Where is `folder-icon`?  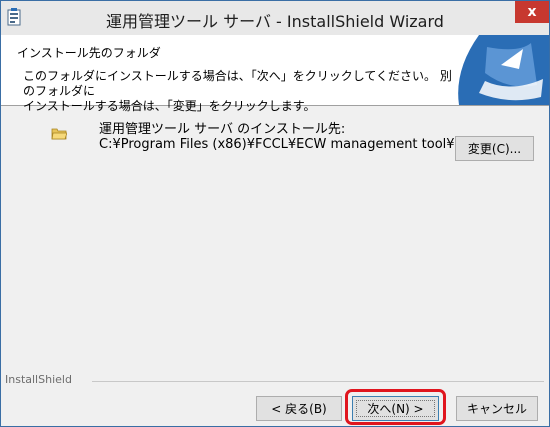 folder-icon is located at coordinates (59, 134).